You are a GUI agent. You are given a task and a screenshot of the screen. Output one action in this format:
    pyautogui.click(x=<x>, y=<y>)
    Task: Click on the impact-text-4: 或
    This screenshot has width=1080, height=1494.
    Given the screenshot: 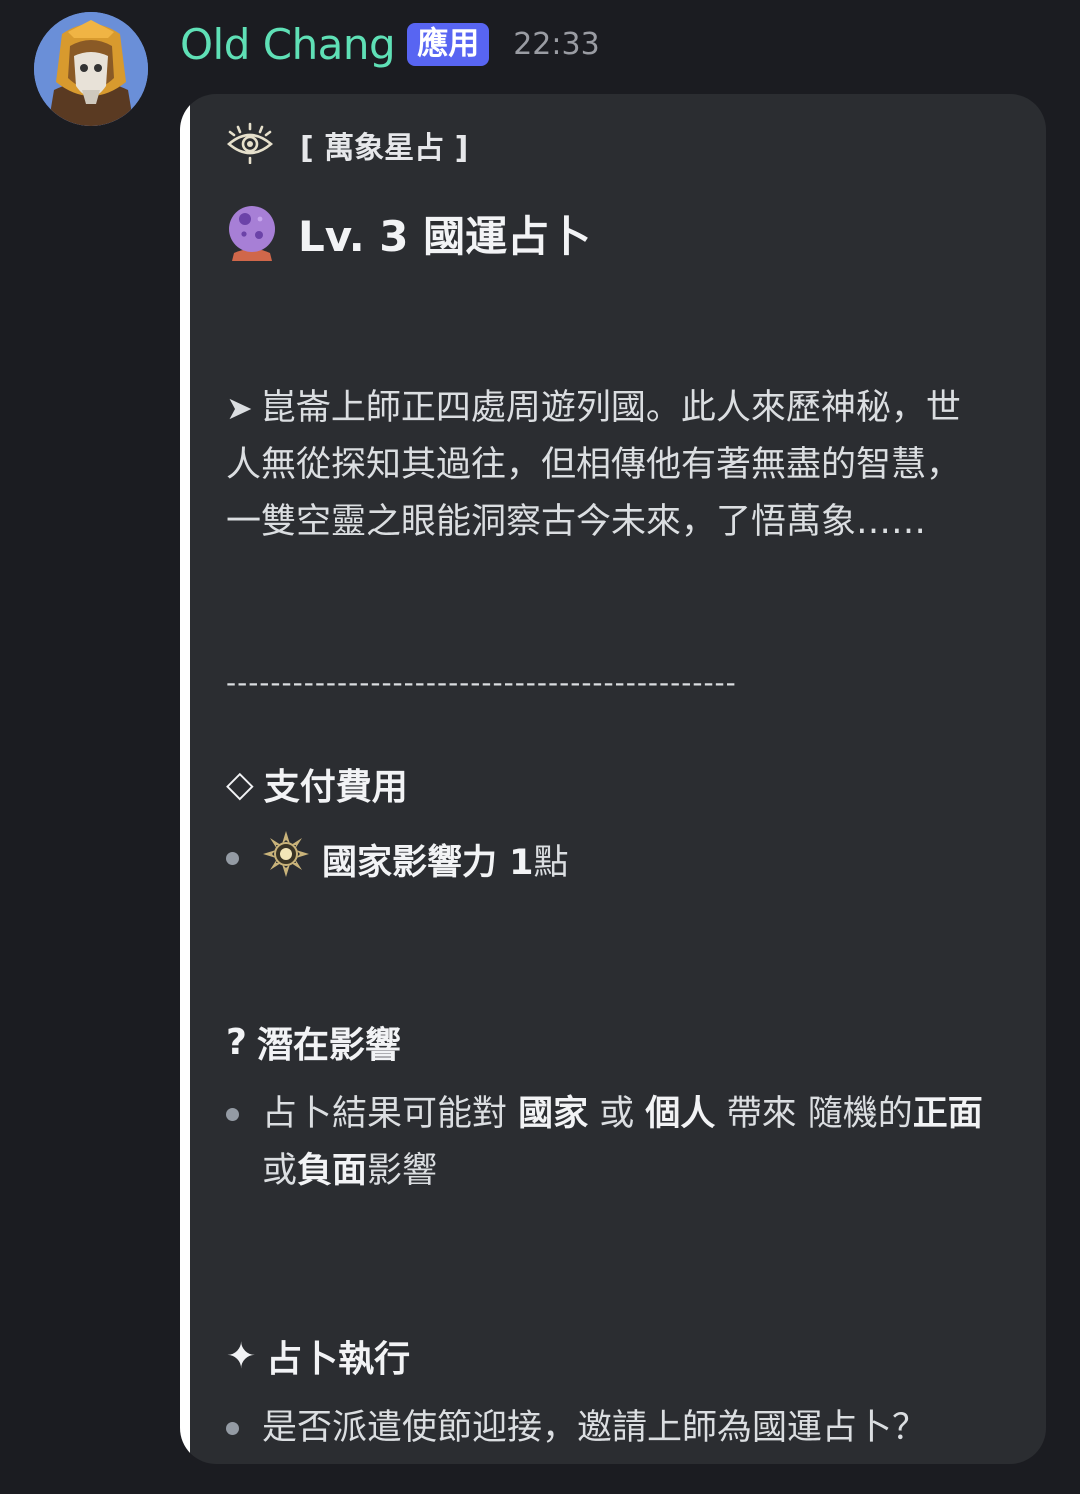 What is the action you would take?
    pyautogui.click(x=280, y=1171)
    